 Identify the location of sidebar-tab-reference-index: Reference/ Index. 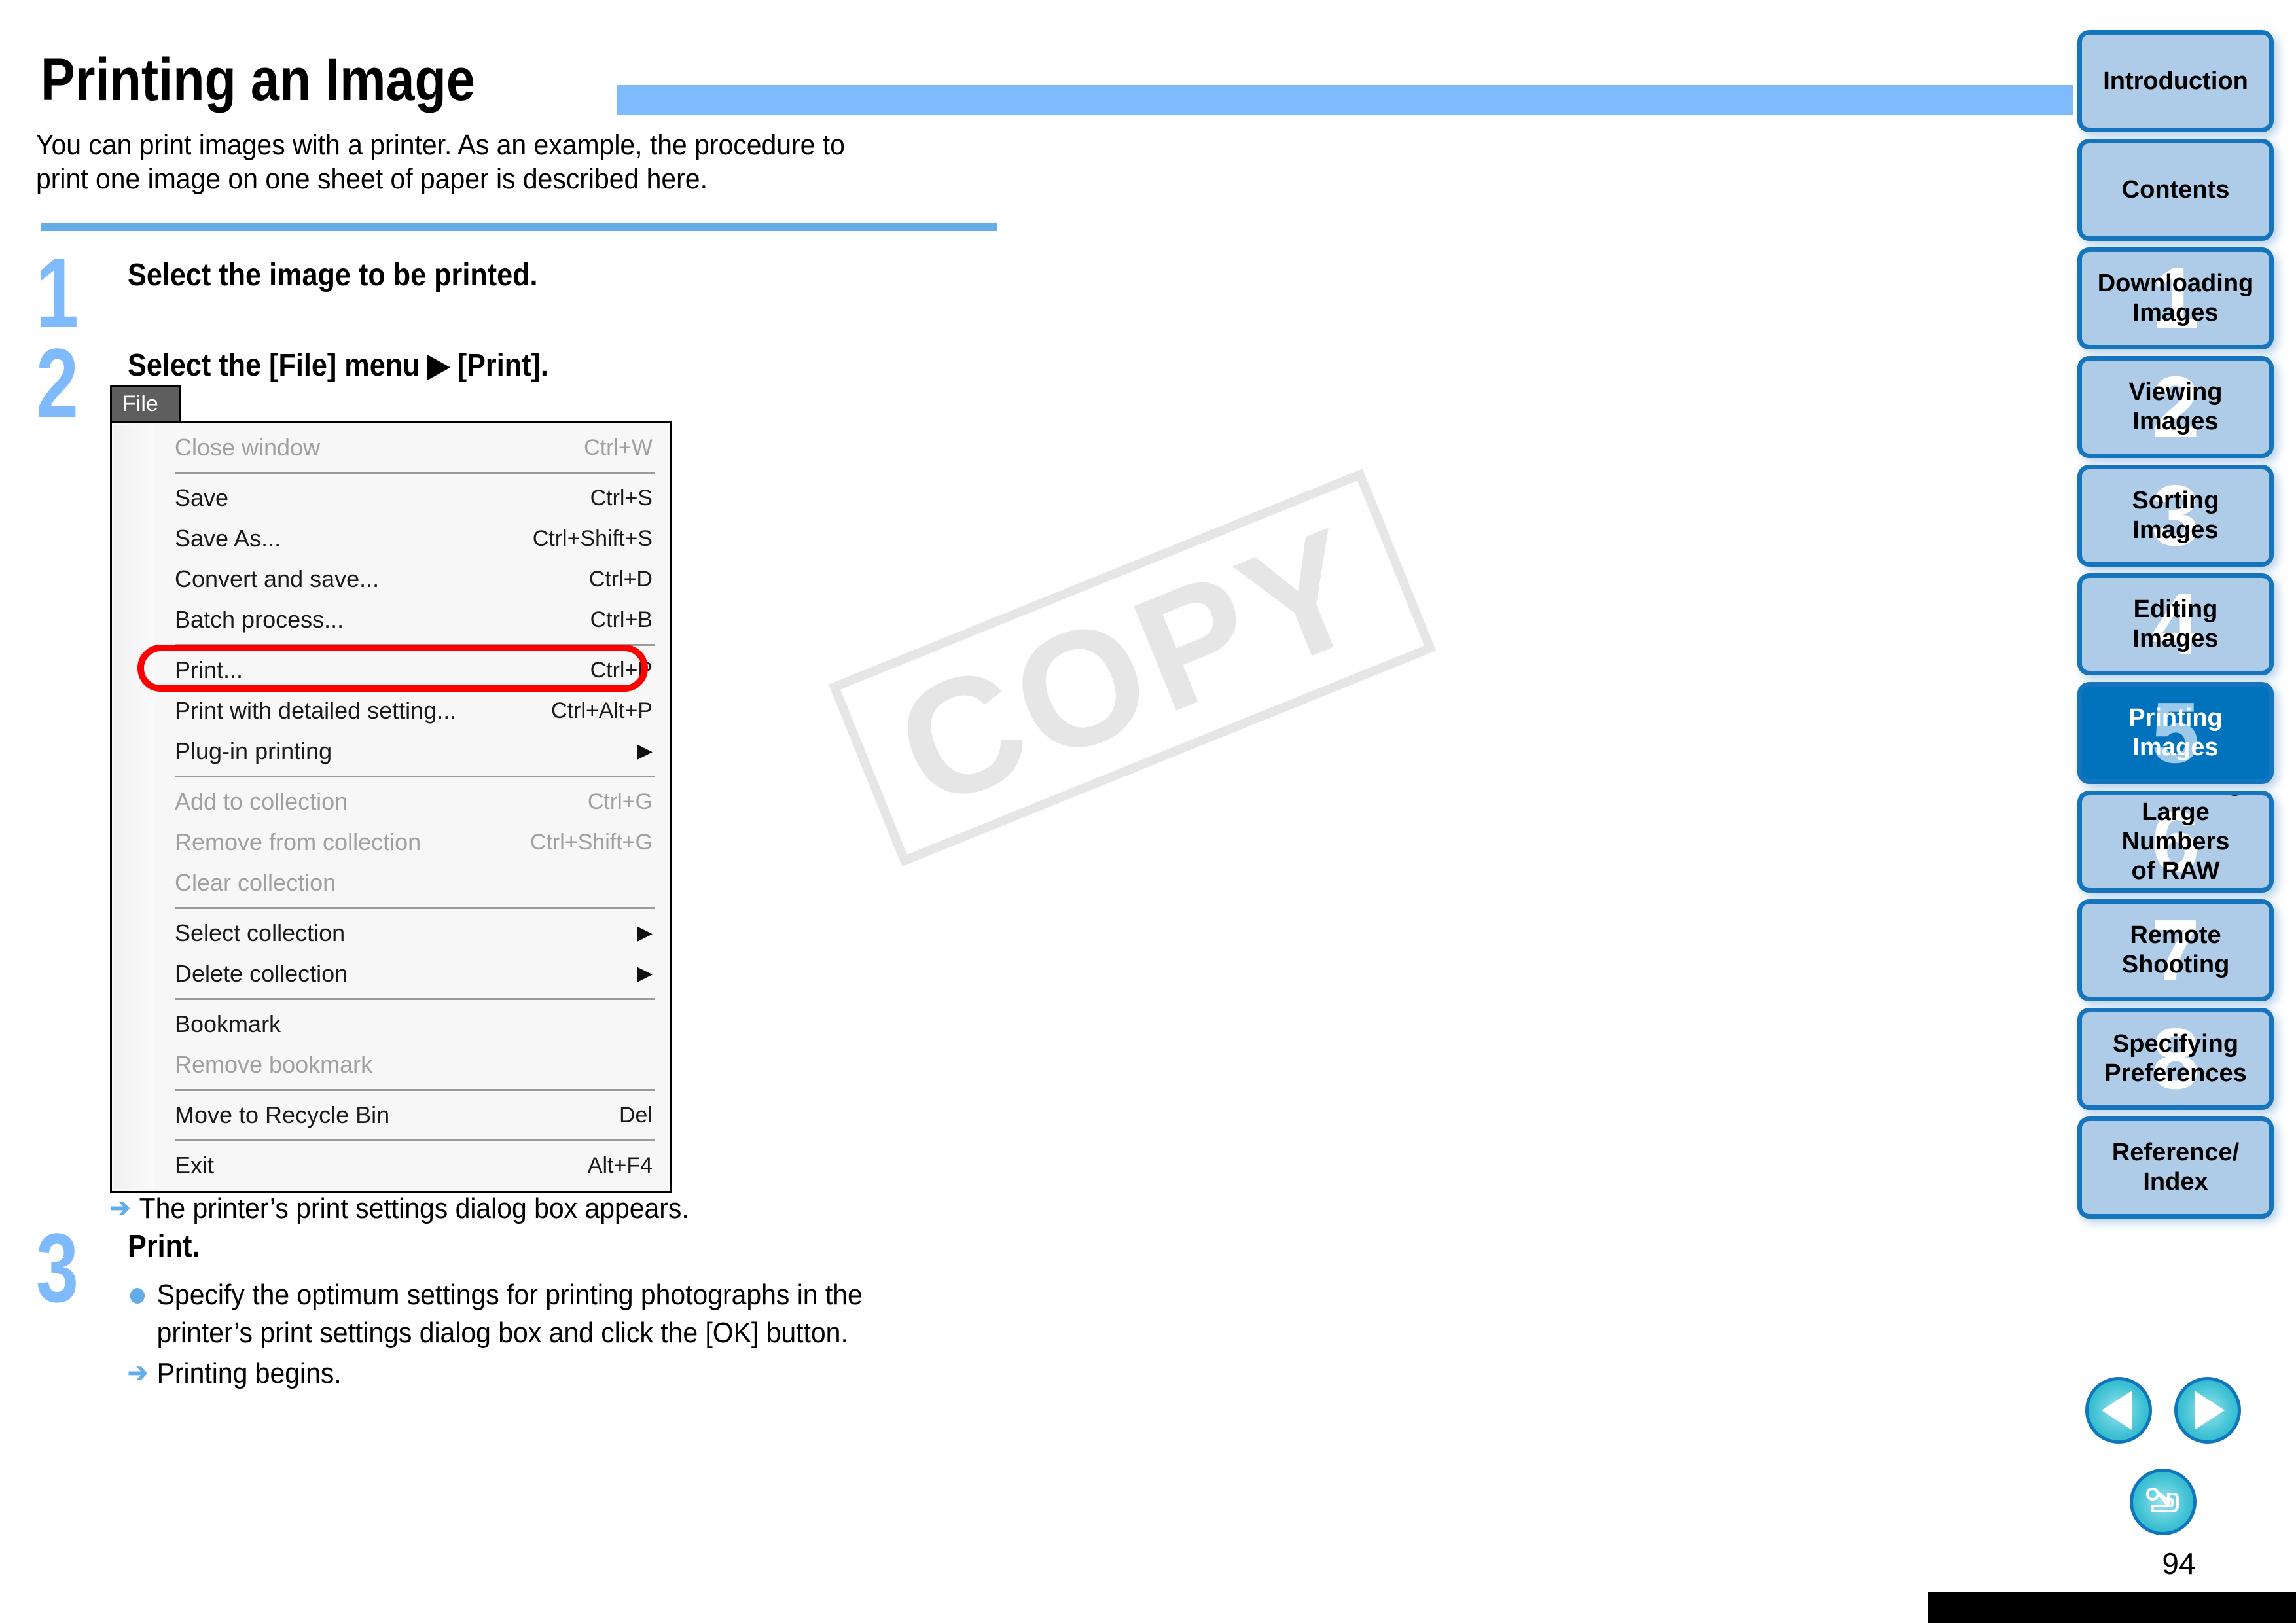
(2175, 1167).